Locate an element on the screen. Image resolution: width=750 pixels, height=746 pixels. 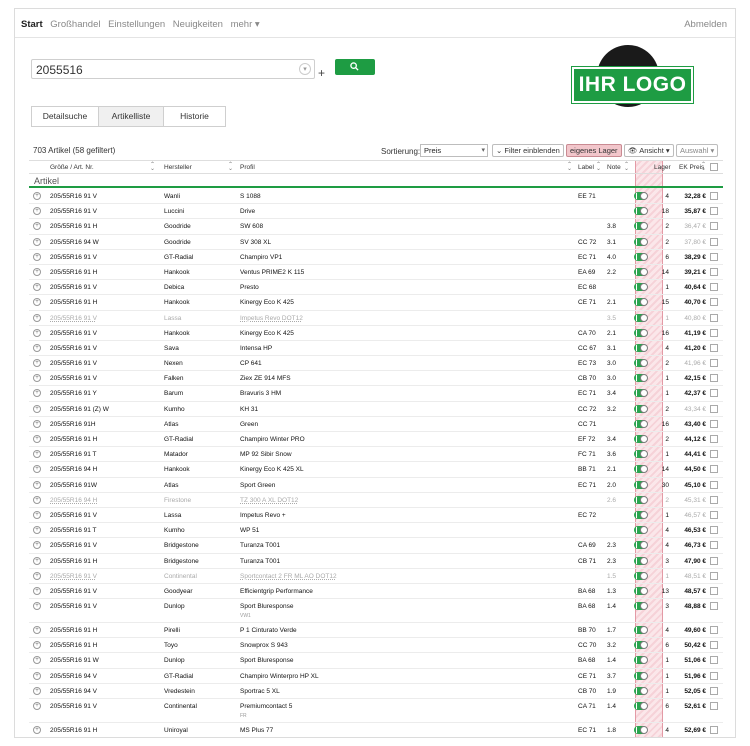
tire-profile: Sportcontact 2 FR ML AO DOT12 is located at coordinates (288, 576).